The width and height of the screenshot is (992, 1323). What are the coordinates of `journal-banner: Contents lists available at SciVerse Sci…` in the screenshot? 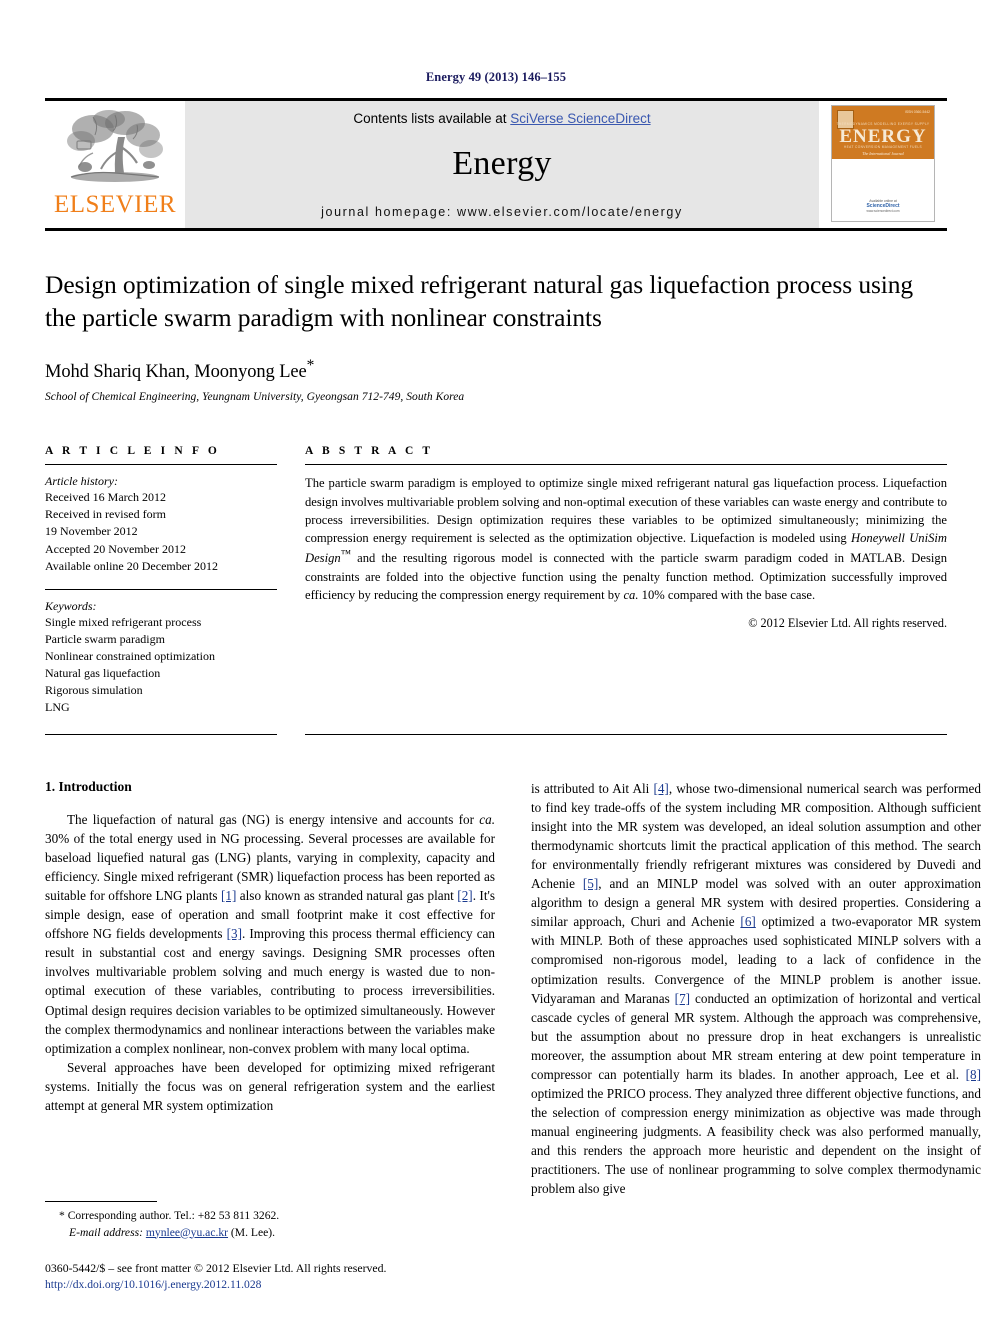 It's located at (502, 164).